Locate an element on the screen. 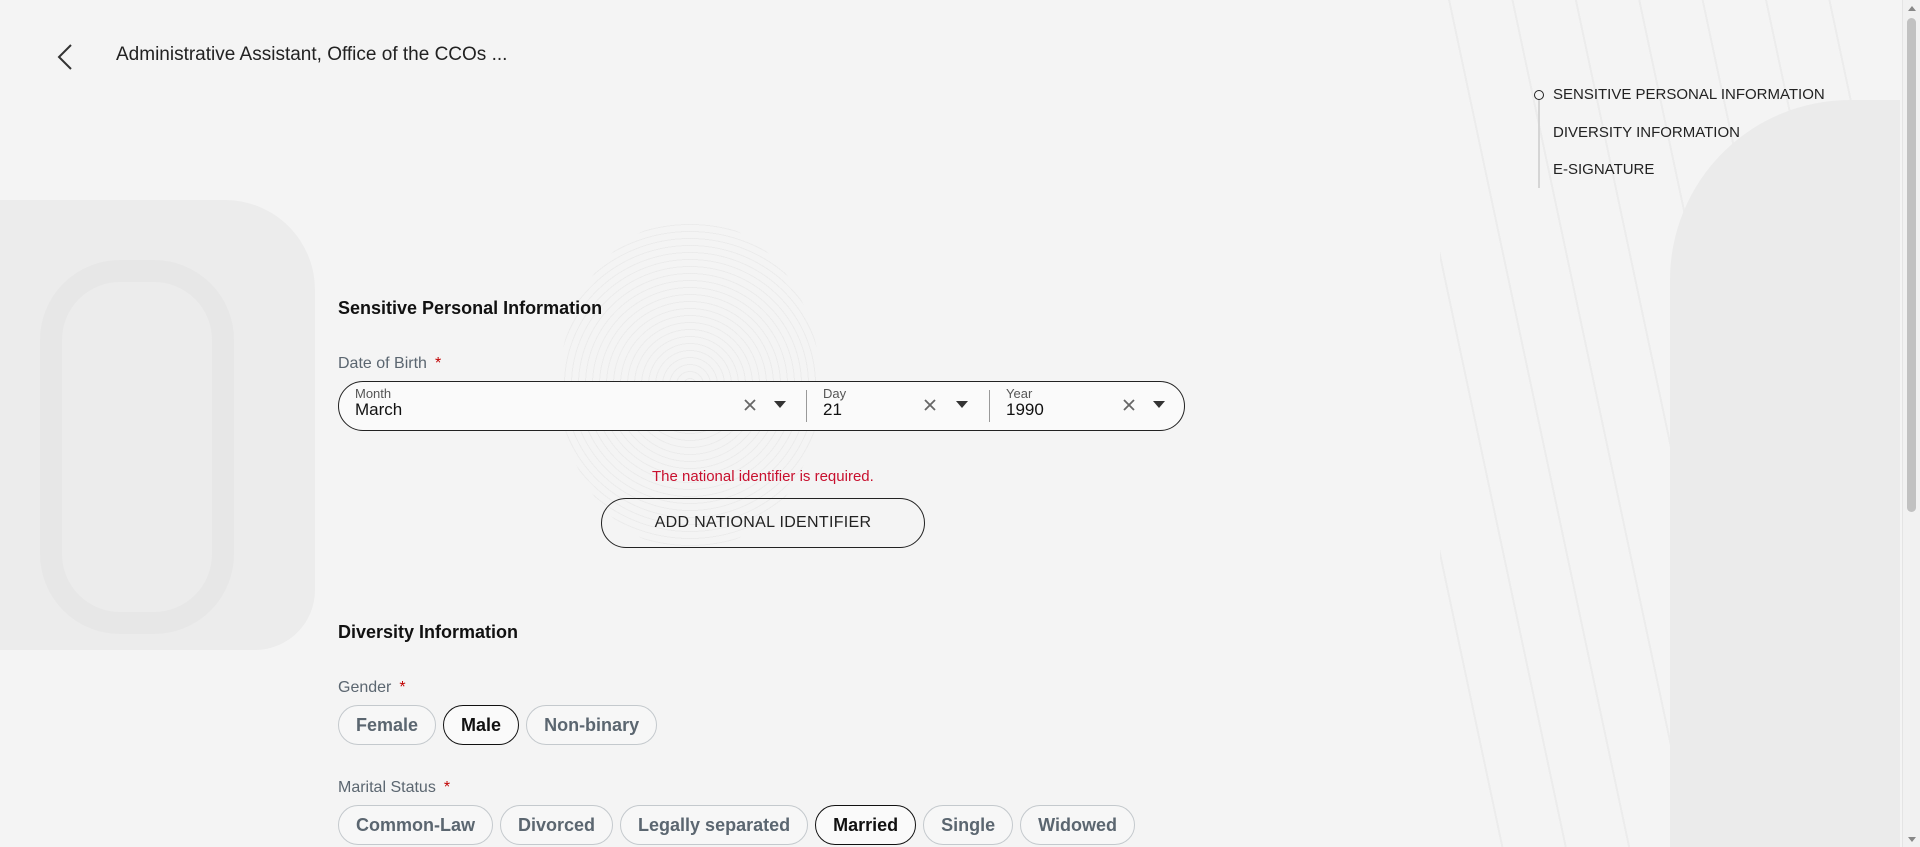 The width and height of the screenshot is (1920, 847). month-clear-icon is located at coordinates (750, 405).